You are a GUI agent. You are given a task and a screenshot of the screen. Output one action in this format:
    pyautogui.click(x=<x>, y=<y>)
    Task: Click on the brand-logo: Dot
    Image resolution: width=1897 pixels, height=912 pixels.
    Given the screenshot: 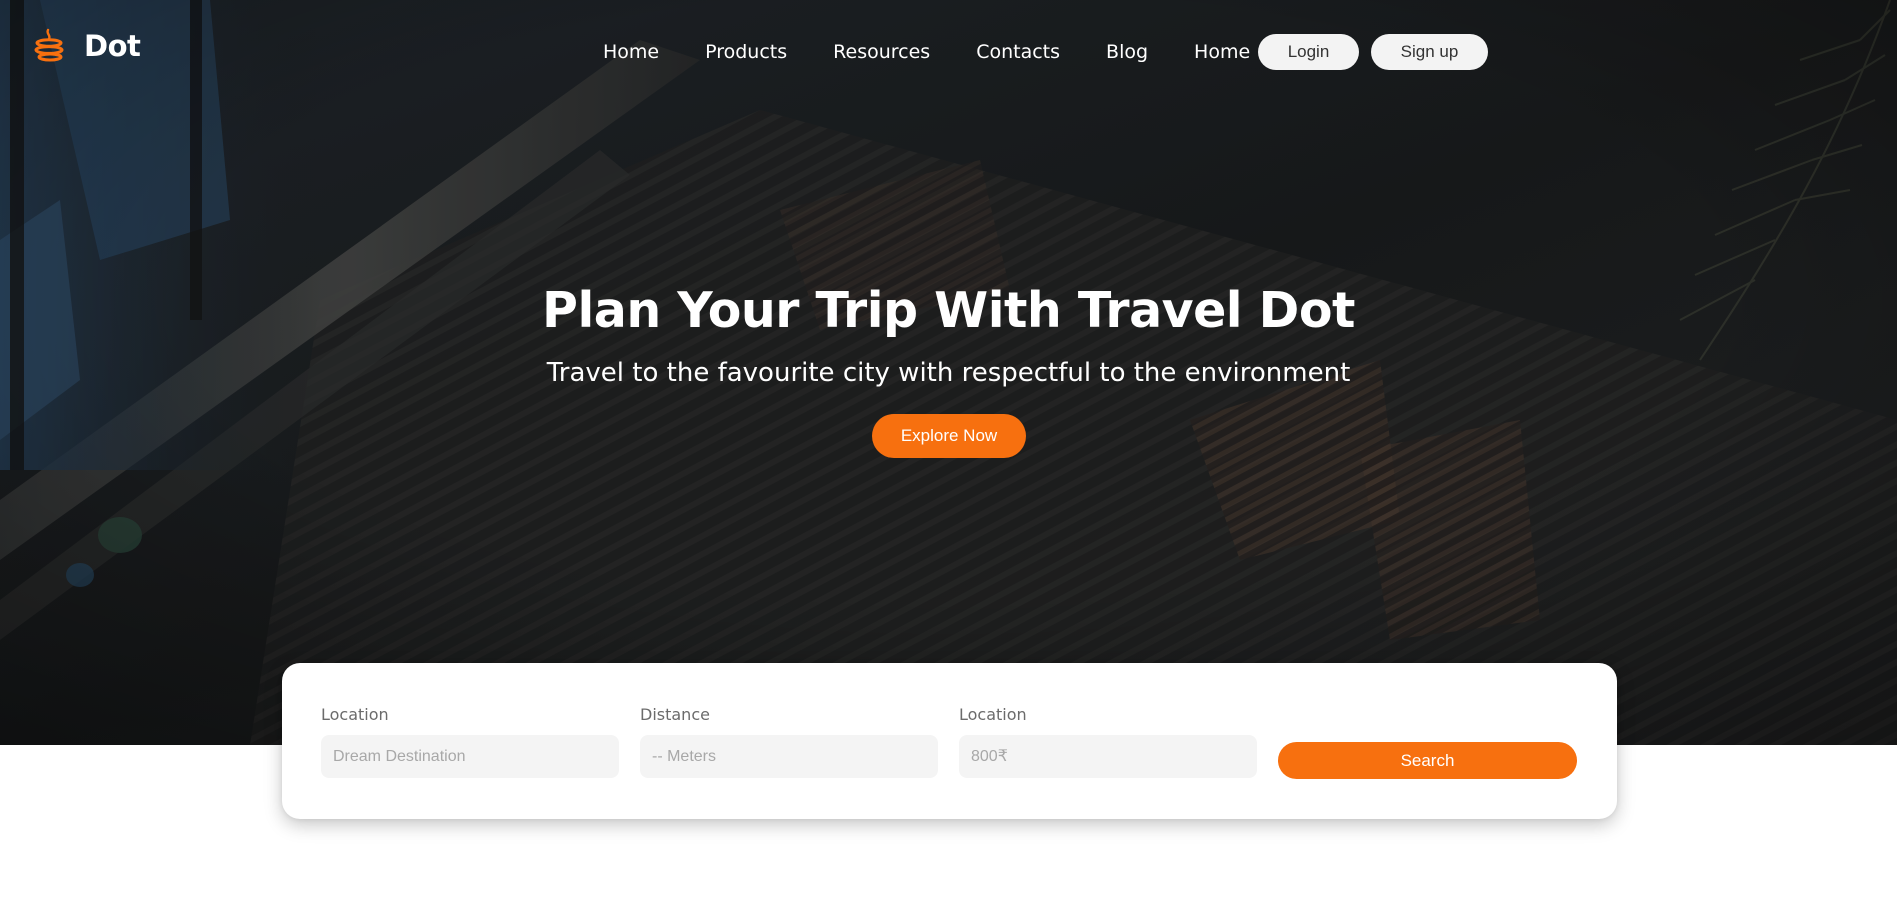 What is the action you would take?
    pyautogui.click(x=87, y=46)
    